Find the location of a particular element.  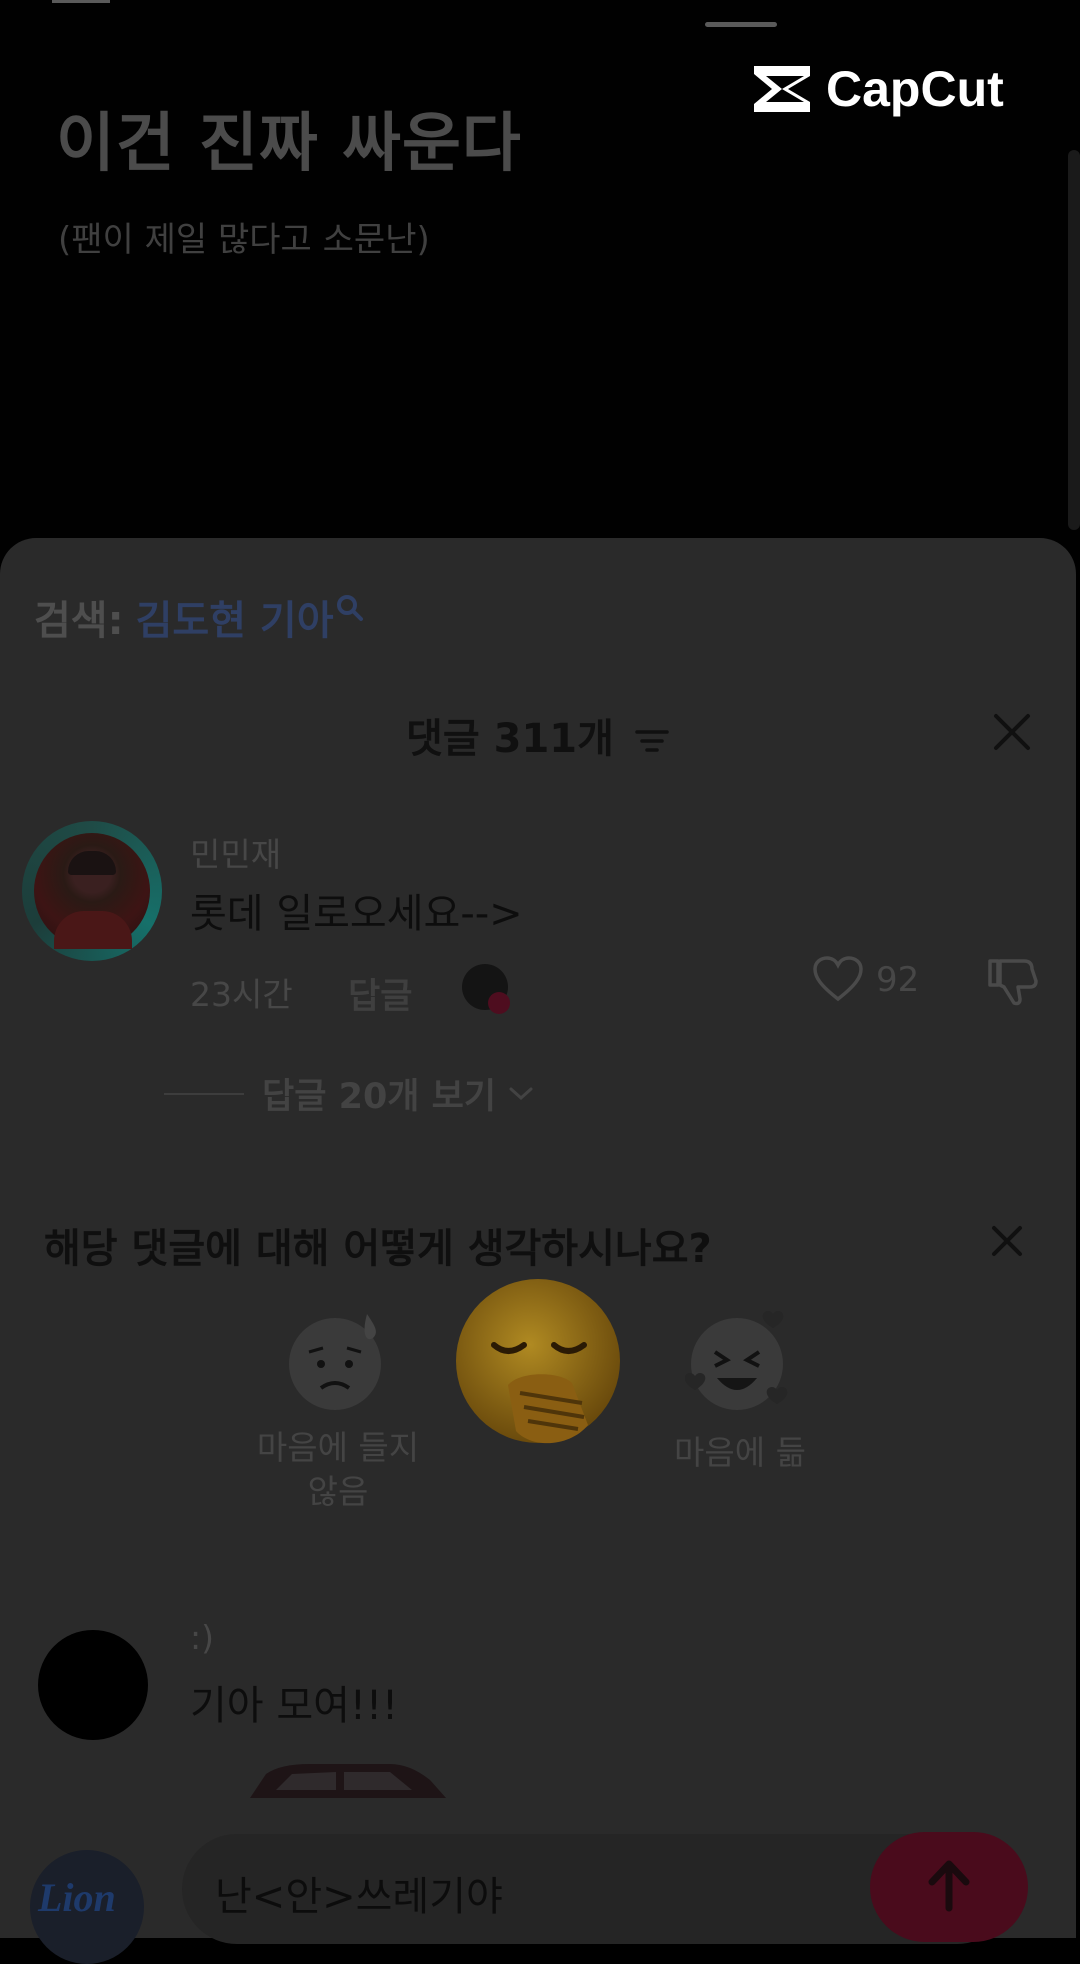

arrow-up-icon is located at coordinates (949, 1886).